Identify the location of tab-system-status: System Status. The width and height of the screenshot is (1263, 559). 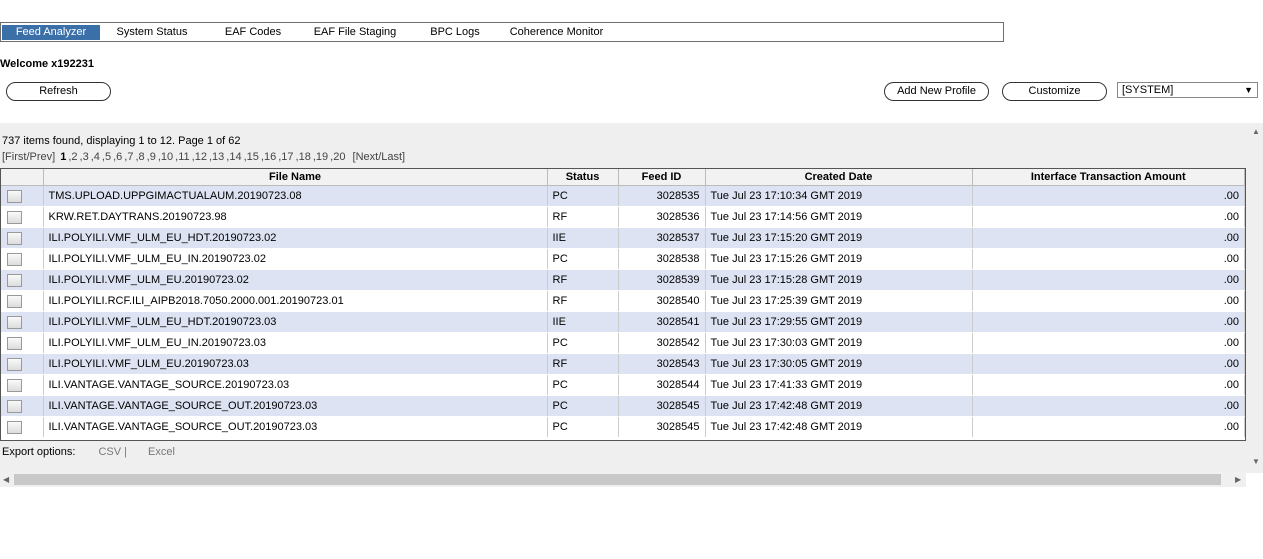
(152, 32).